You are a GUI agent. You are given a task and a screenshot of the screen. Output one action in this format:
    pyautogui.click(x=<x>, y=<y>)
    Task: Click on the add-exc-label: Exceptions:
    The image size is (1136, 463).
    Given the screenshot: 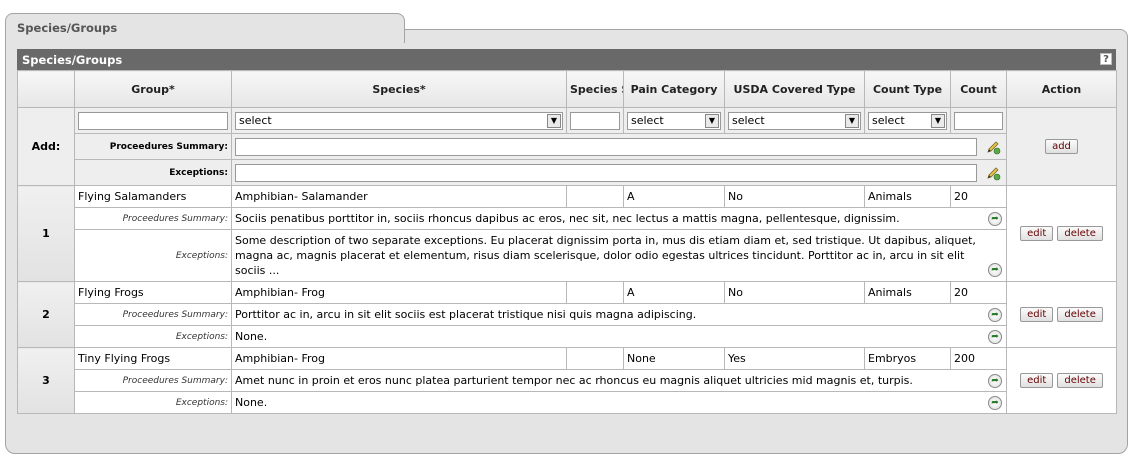 What is the action you would take?
    pyautogui.click(x=153, y=172)
    